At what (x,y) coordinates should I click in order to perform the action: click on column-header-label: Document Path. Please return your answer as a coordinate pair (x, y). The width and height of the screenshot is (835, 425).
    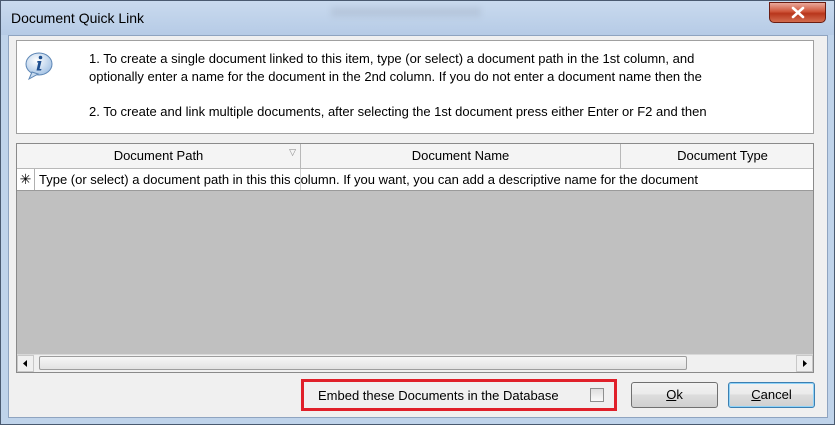
    Looking at the image, I should click on (158, 155).